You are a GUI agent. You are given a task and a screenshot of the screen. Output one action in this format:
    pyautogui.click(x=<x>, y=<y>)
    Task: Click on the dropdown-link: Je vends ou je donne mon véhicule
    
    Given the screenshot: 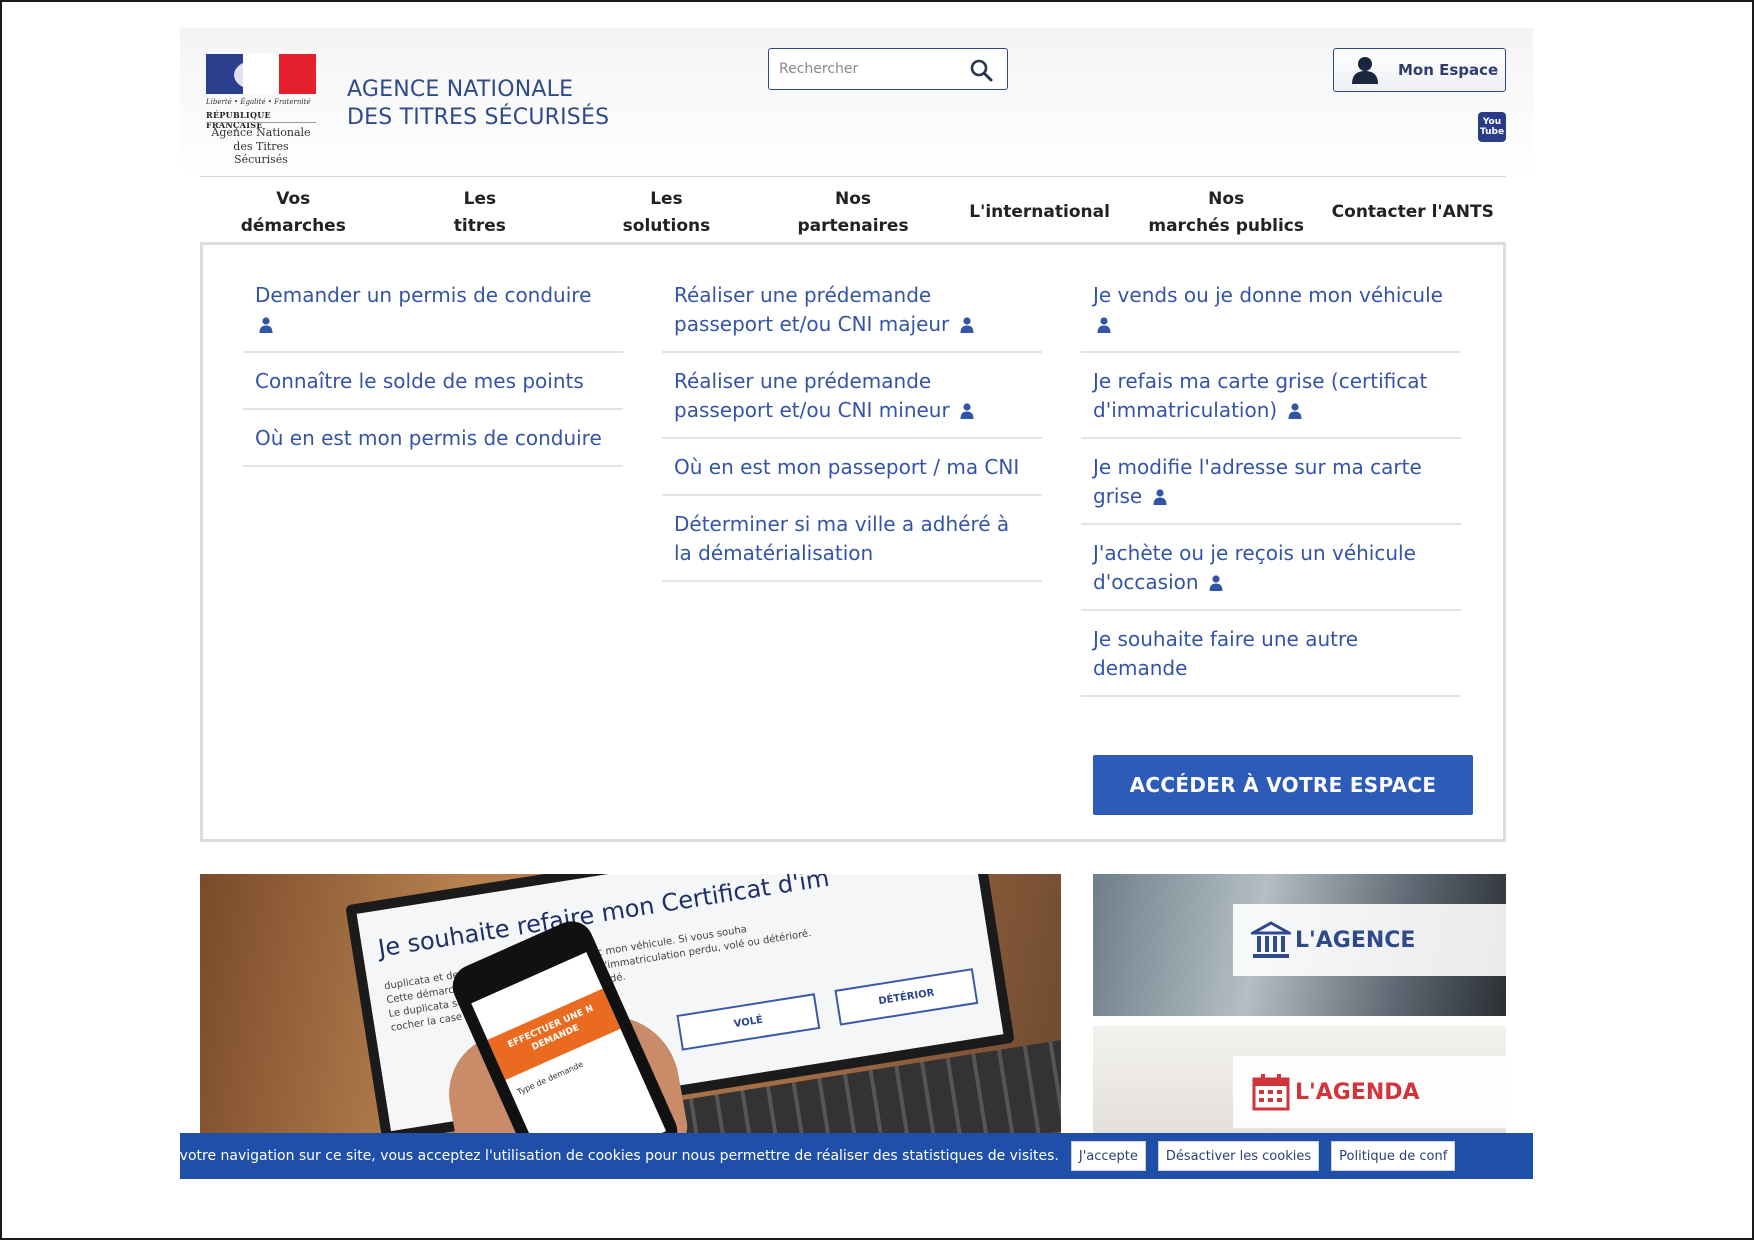 What is the action you would take?
    pyautogui.click(x=1271, y=317)
    